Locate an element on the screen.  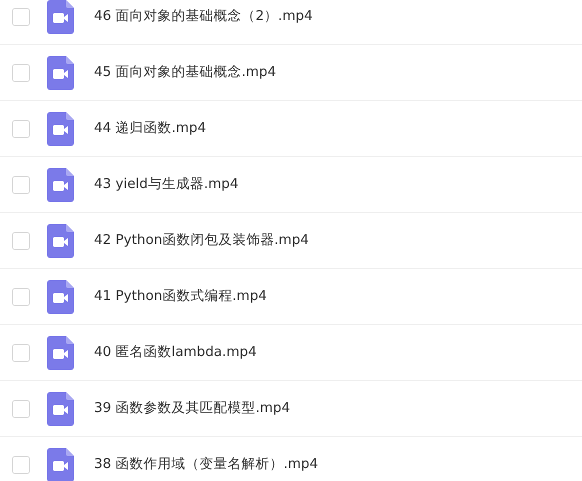
file-name: 46 面向对象的基础概念（2）.mp4 is located at coordinates (203, 16).